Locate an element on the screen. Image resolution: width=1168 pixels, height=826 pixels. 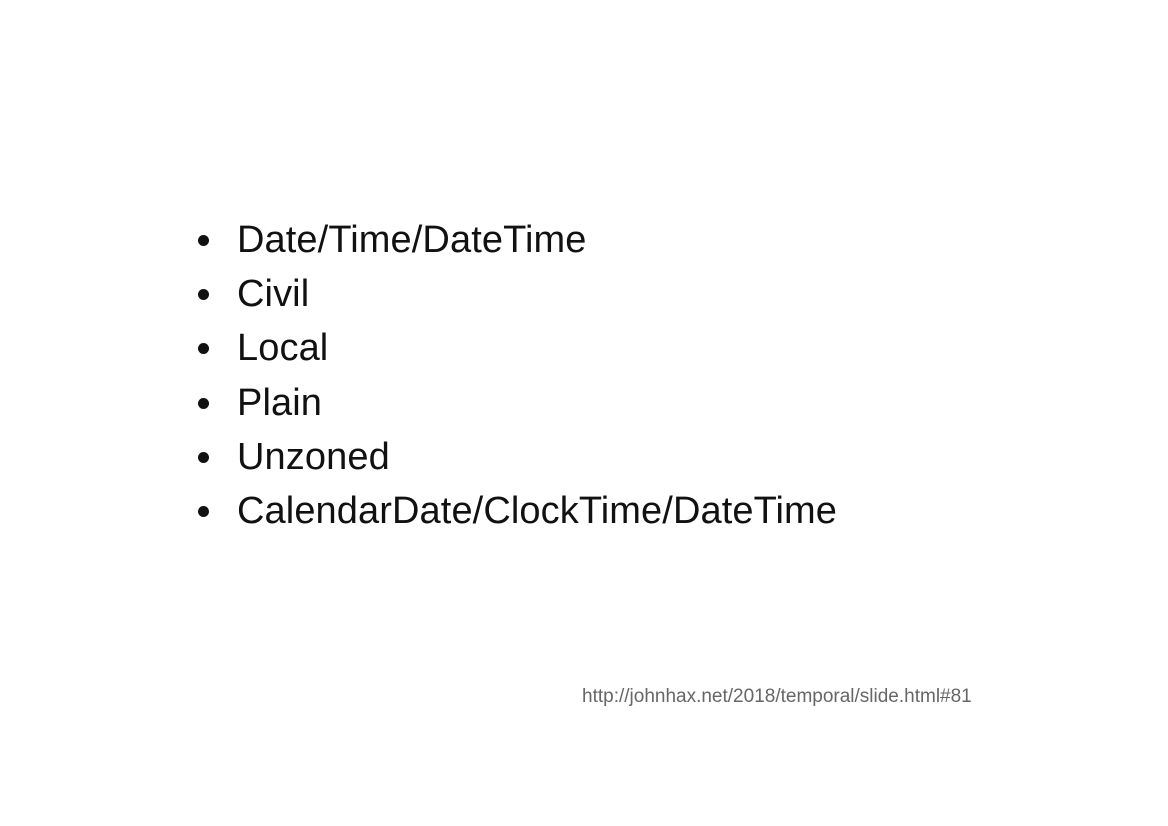
list-item: Date/Time/DateTime is located at coordinates (516, 240).